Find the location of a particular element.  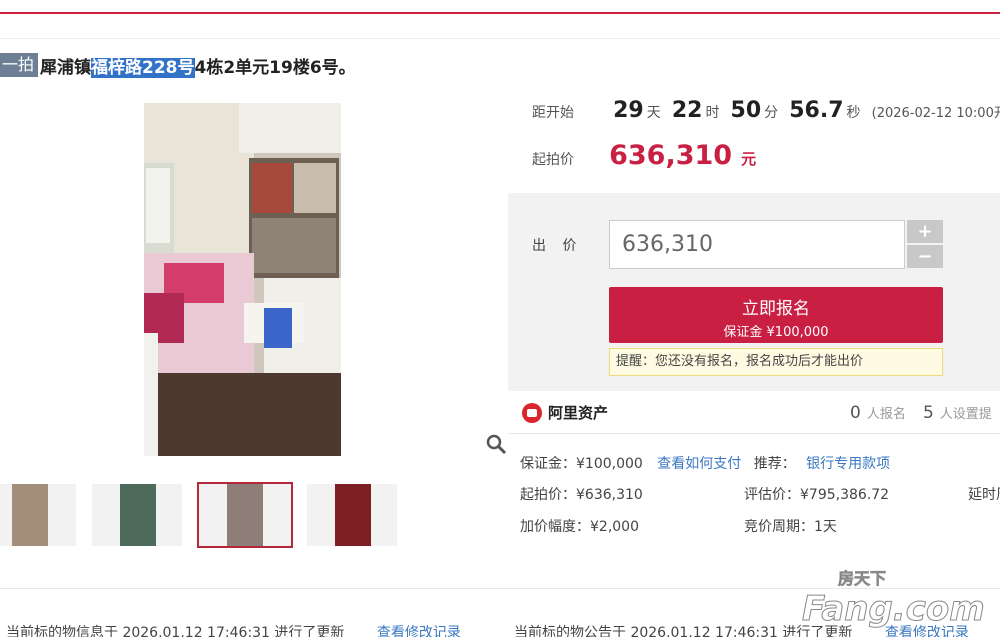

appraisal-price: 评估价：¥795,386.72 is located at coordinates (817, 495).